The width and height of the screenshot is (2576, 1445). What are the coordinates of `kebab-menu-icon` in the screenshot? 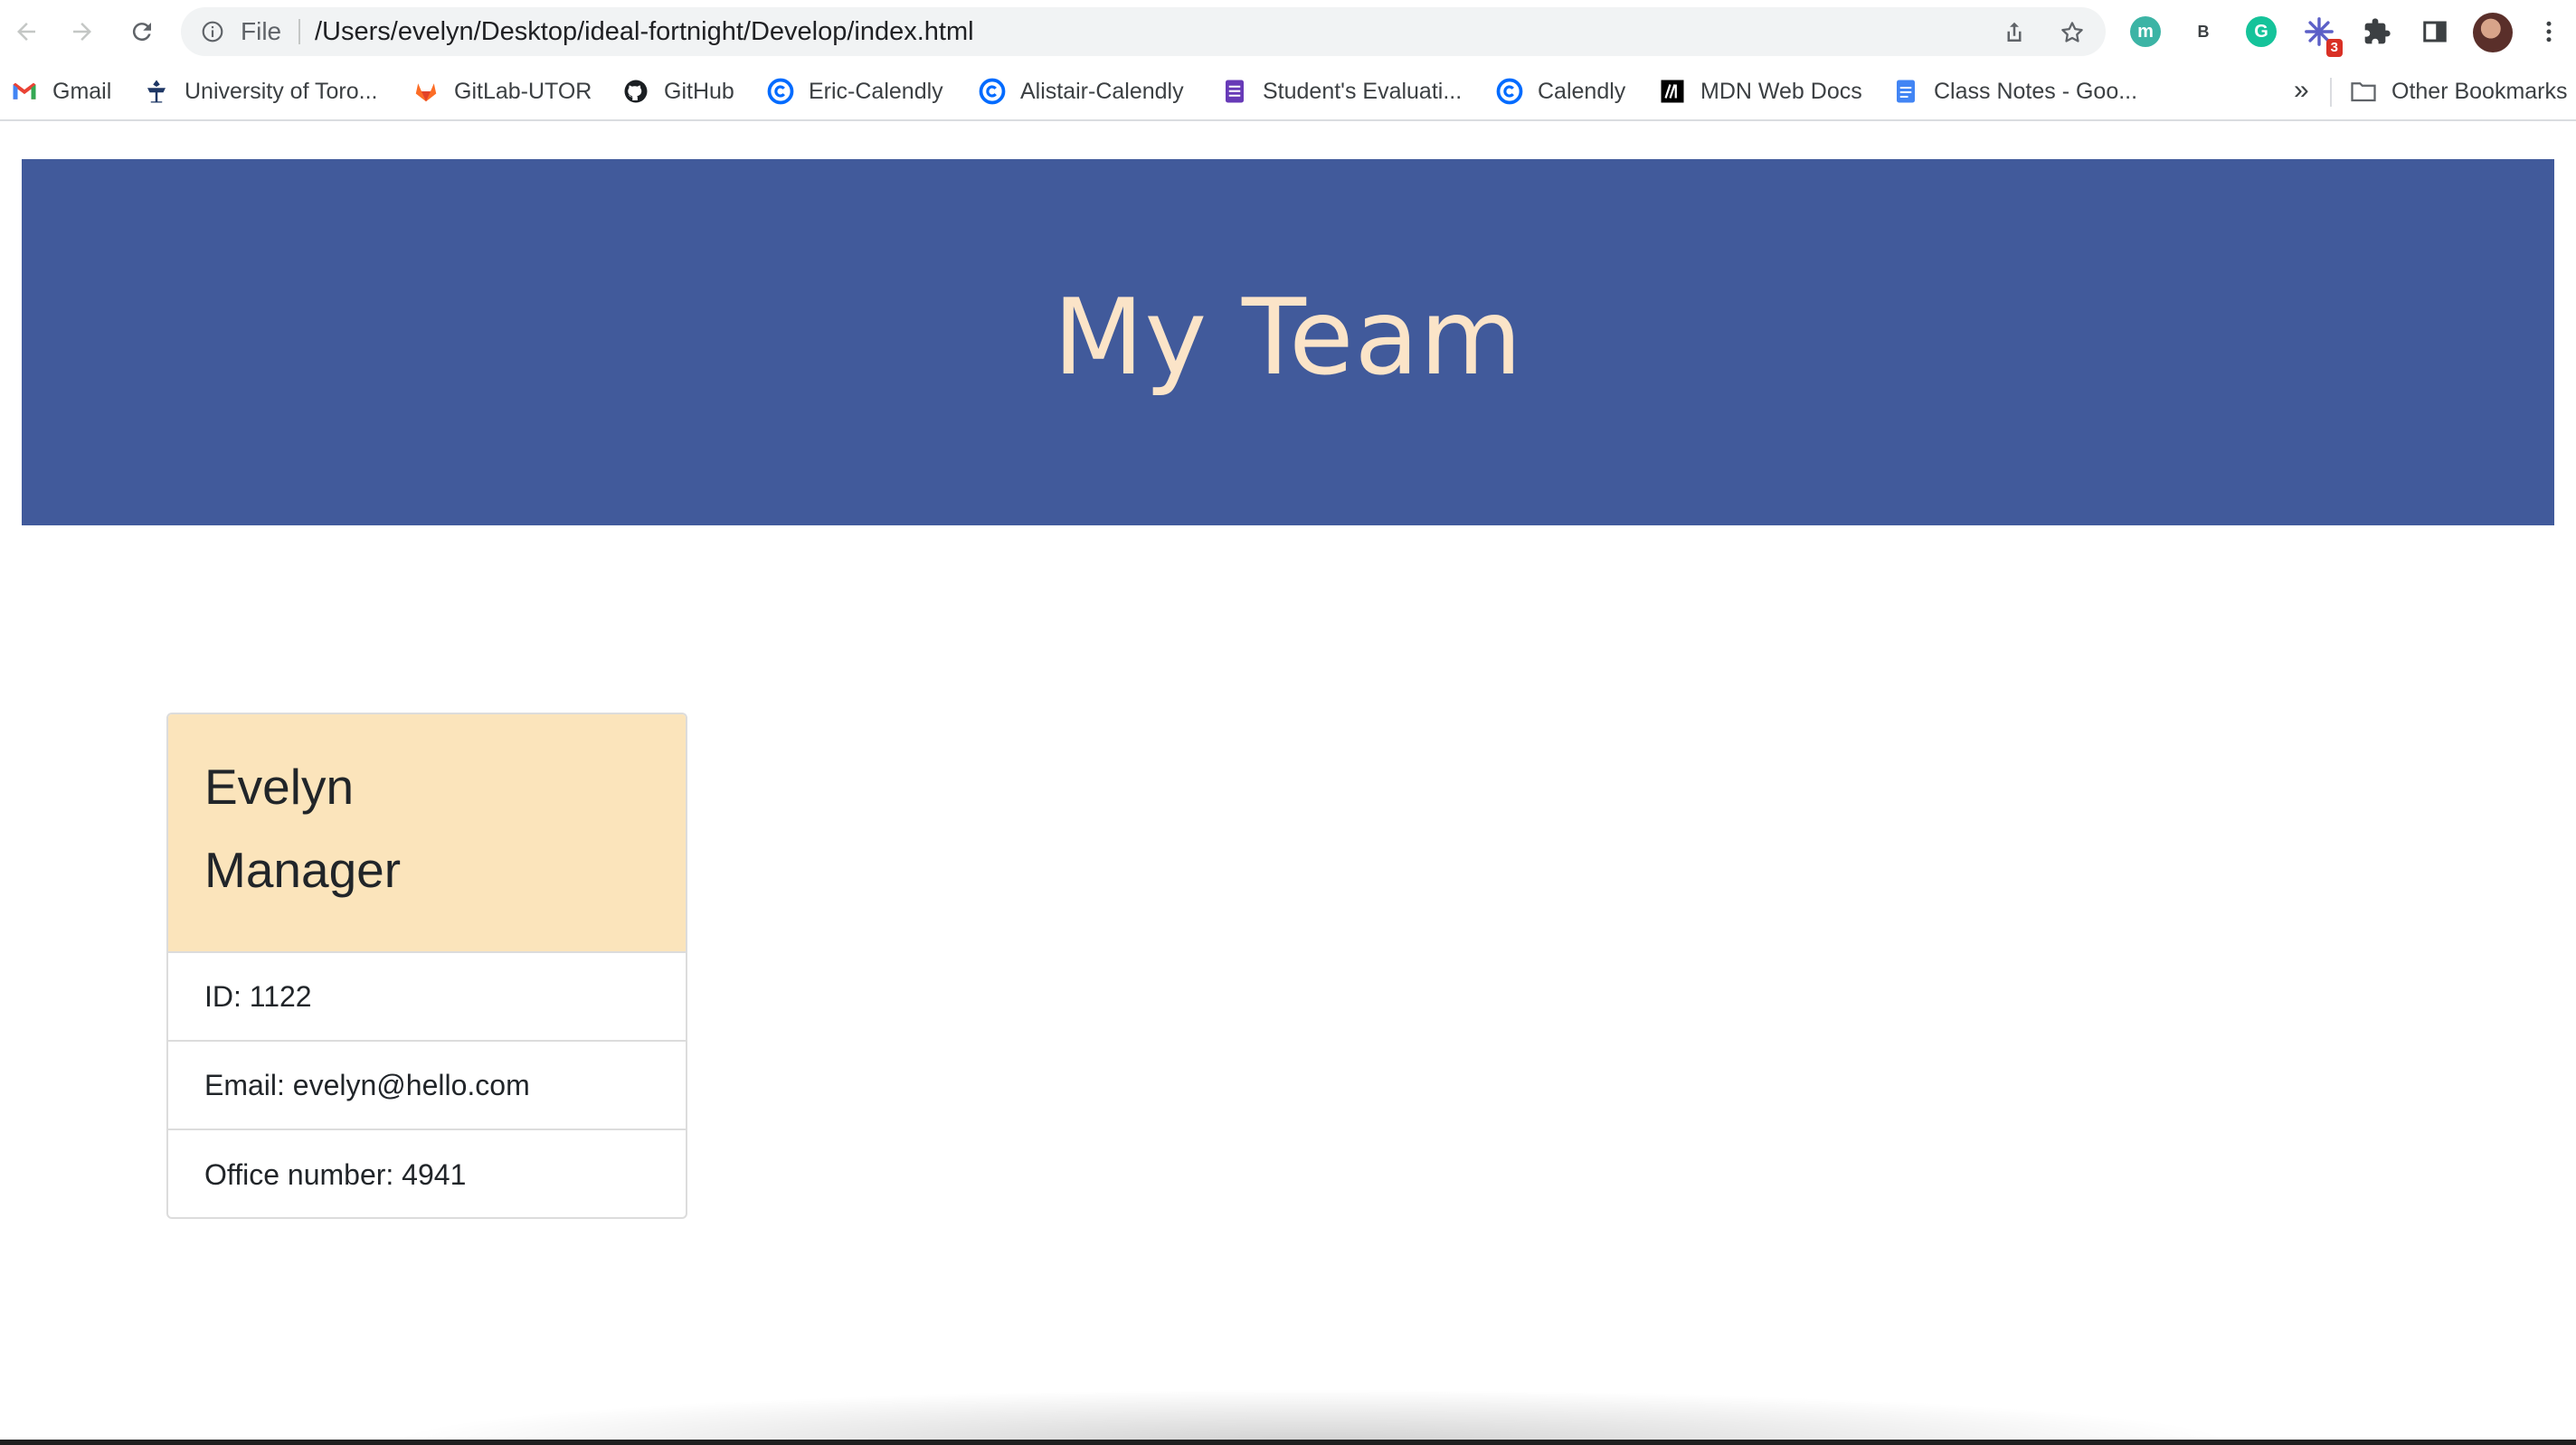 It's located at (2549, 31).